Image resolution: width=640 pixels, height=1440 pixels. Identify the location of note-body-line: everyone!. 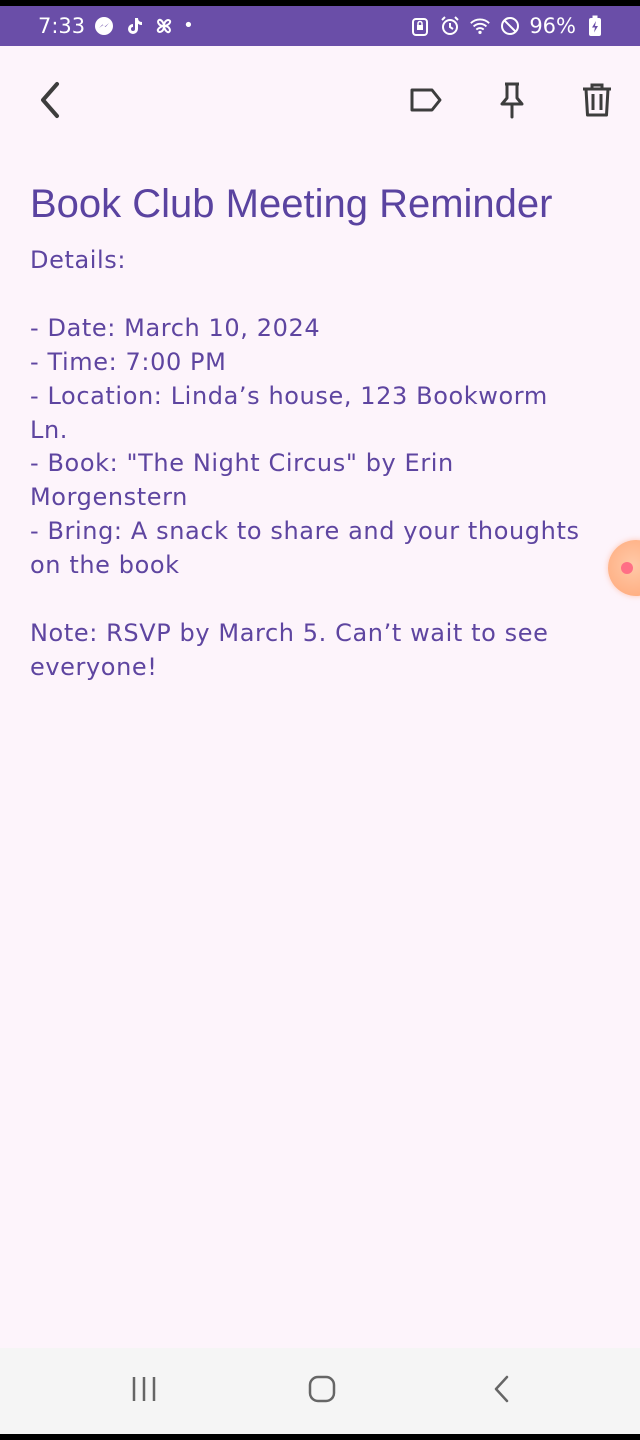
(94, 666).